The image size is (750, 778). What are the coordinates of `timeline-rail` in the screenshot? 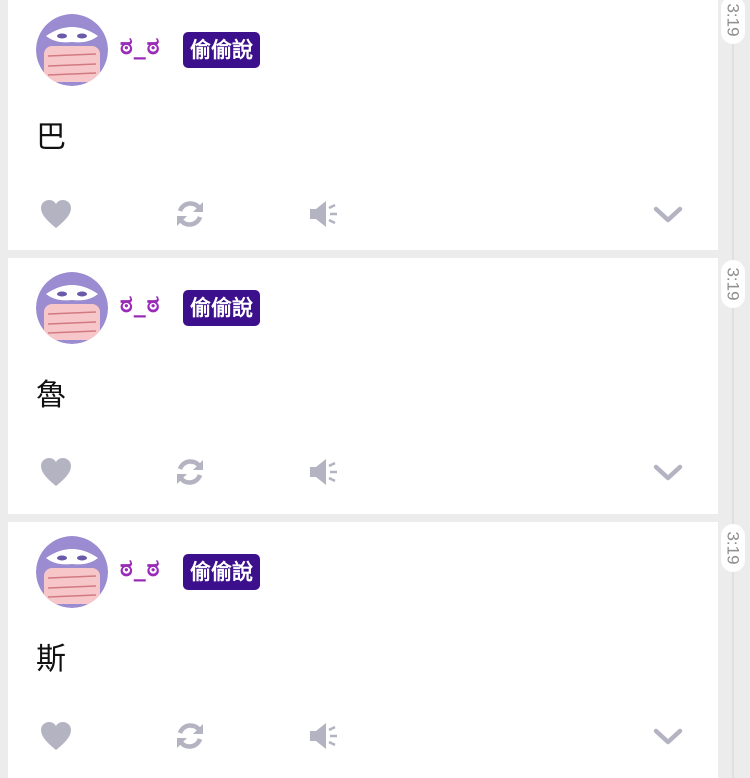 It's located at (733, 389).